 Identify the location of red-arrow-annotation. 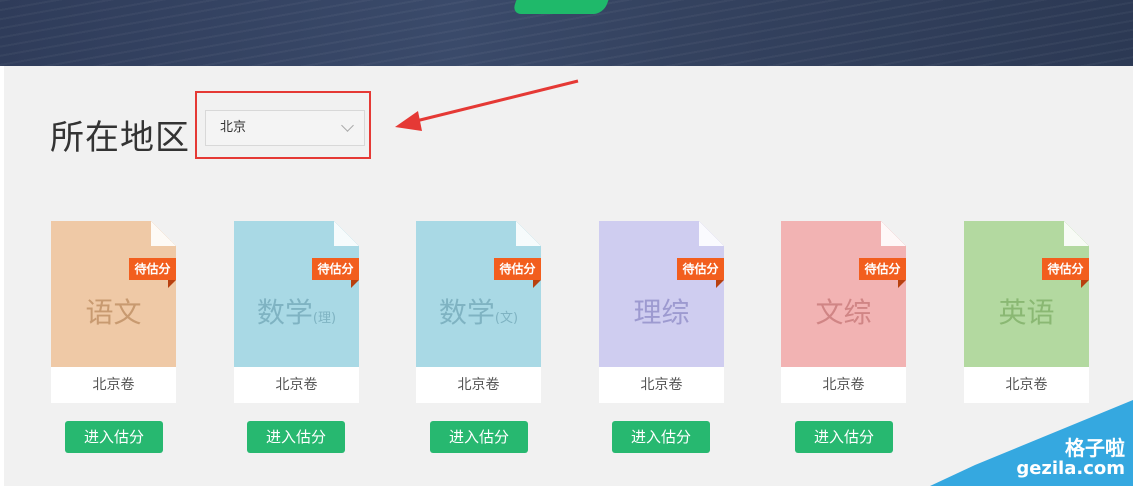
(487, 105).